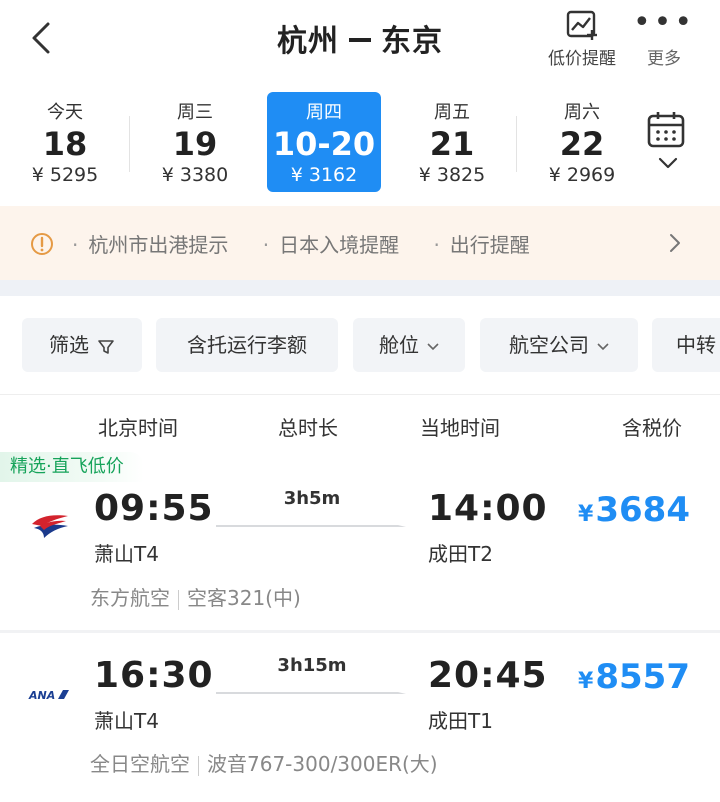 Image resolution: width=720 pixels, height=802 pixels. What do you see at coordinates (130, 598) in the screenshot?
I see `airline-name: 东方航空` at bounding box center [130, 598].